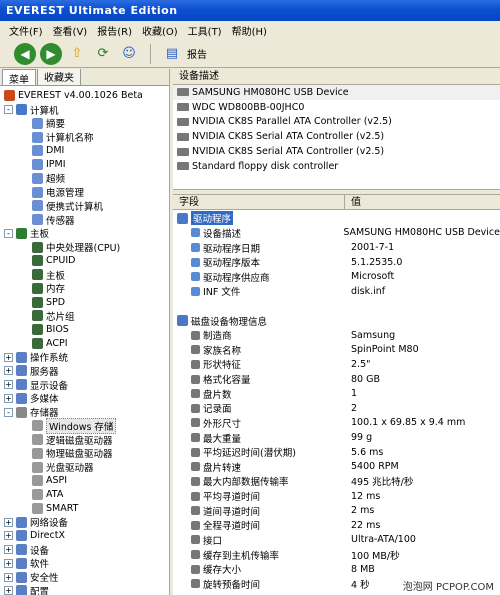  What do you see at coordinates (26, 563) in the screenshot?
I see `tree-category: + 软件` at bounding box center [26, 563].